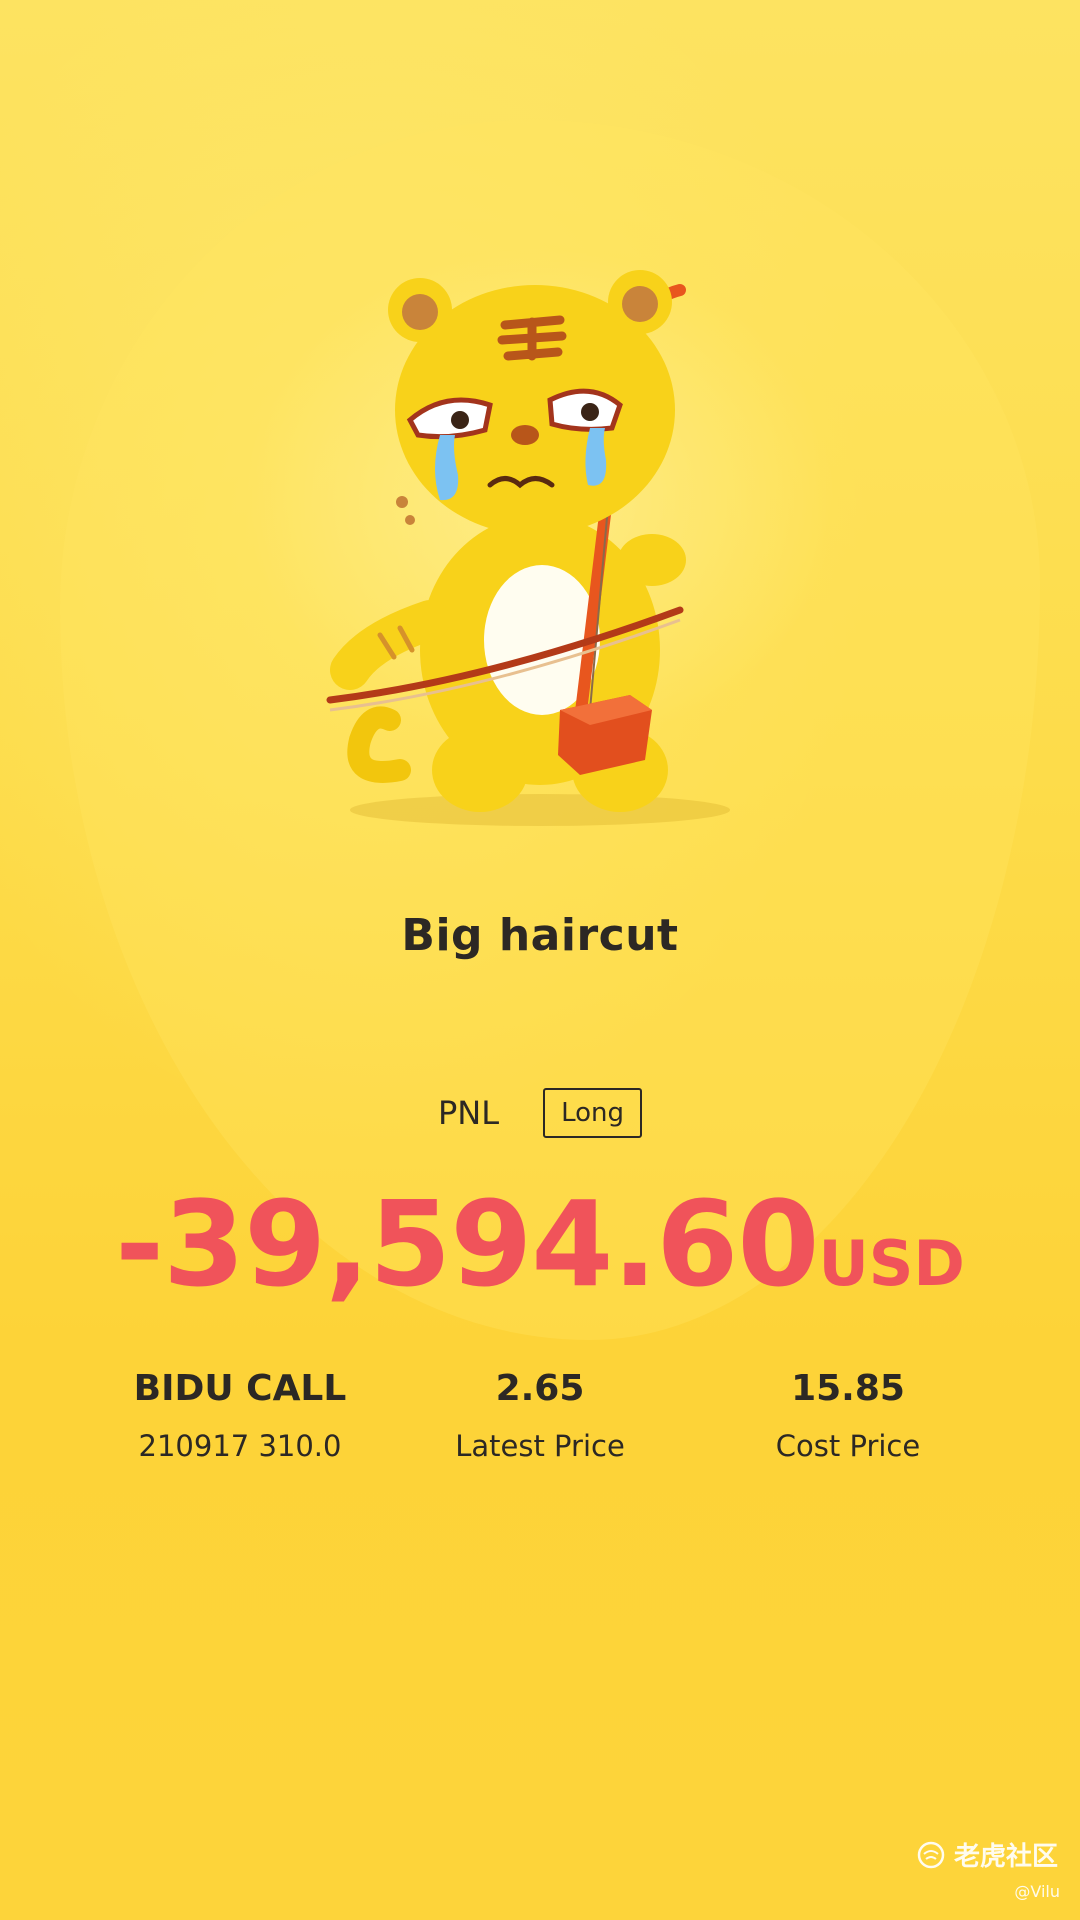 Image resolution: width=1080 pixels, height=1920 pixels. What do you see at coordinates (540, 1113) in the screenshot?
I see `pnl-row: PNL Long` at bounding box center [540, 1113].